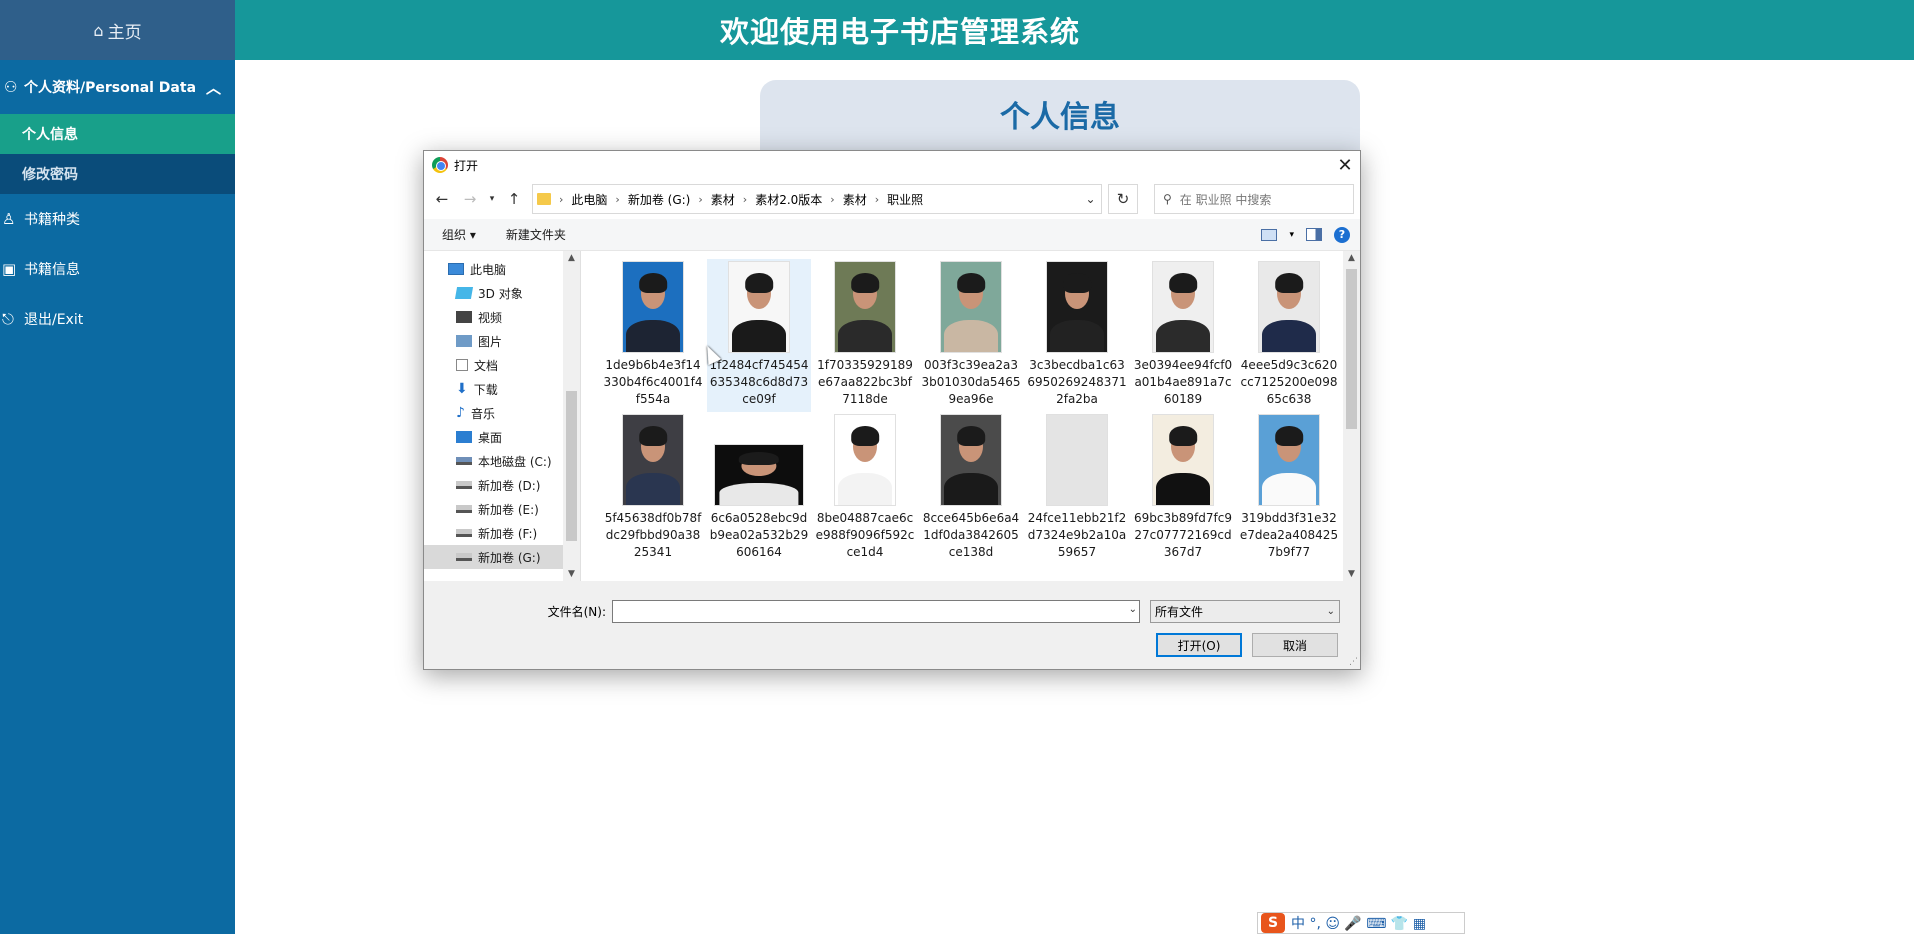  I want to click on breadcrumb-sucai: 素材, so click(723, 199).